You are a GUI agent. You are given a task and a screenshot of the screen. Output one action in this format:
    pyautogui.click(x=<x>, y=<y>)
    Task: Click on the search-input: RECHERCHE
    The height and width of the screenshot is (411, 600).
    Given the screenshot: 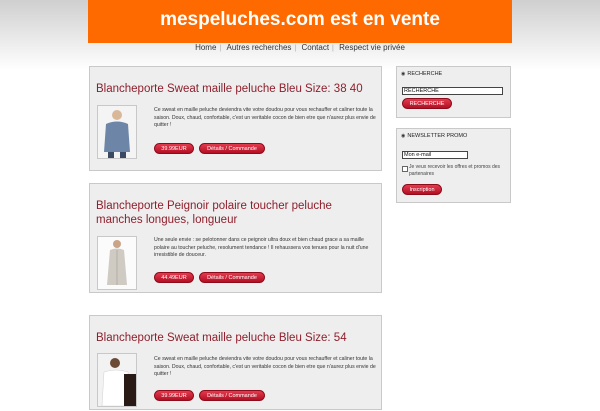 What is the action you would take?
    pyautogui.click(x=452, y=91)
    